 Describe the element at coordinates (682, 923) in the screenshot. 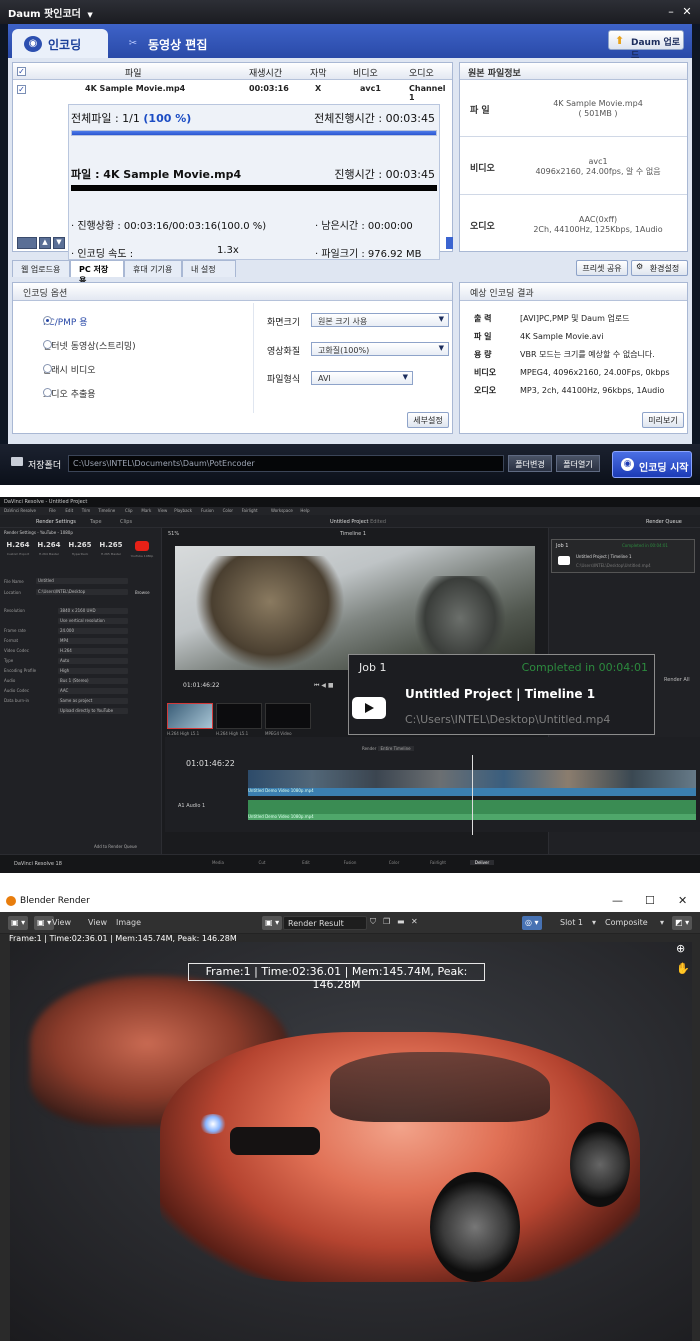

I see `sidebar-toggle-icon: ◩ ▾` at that location.